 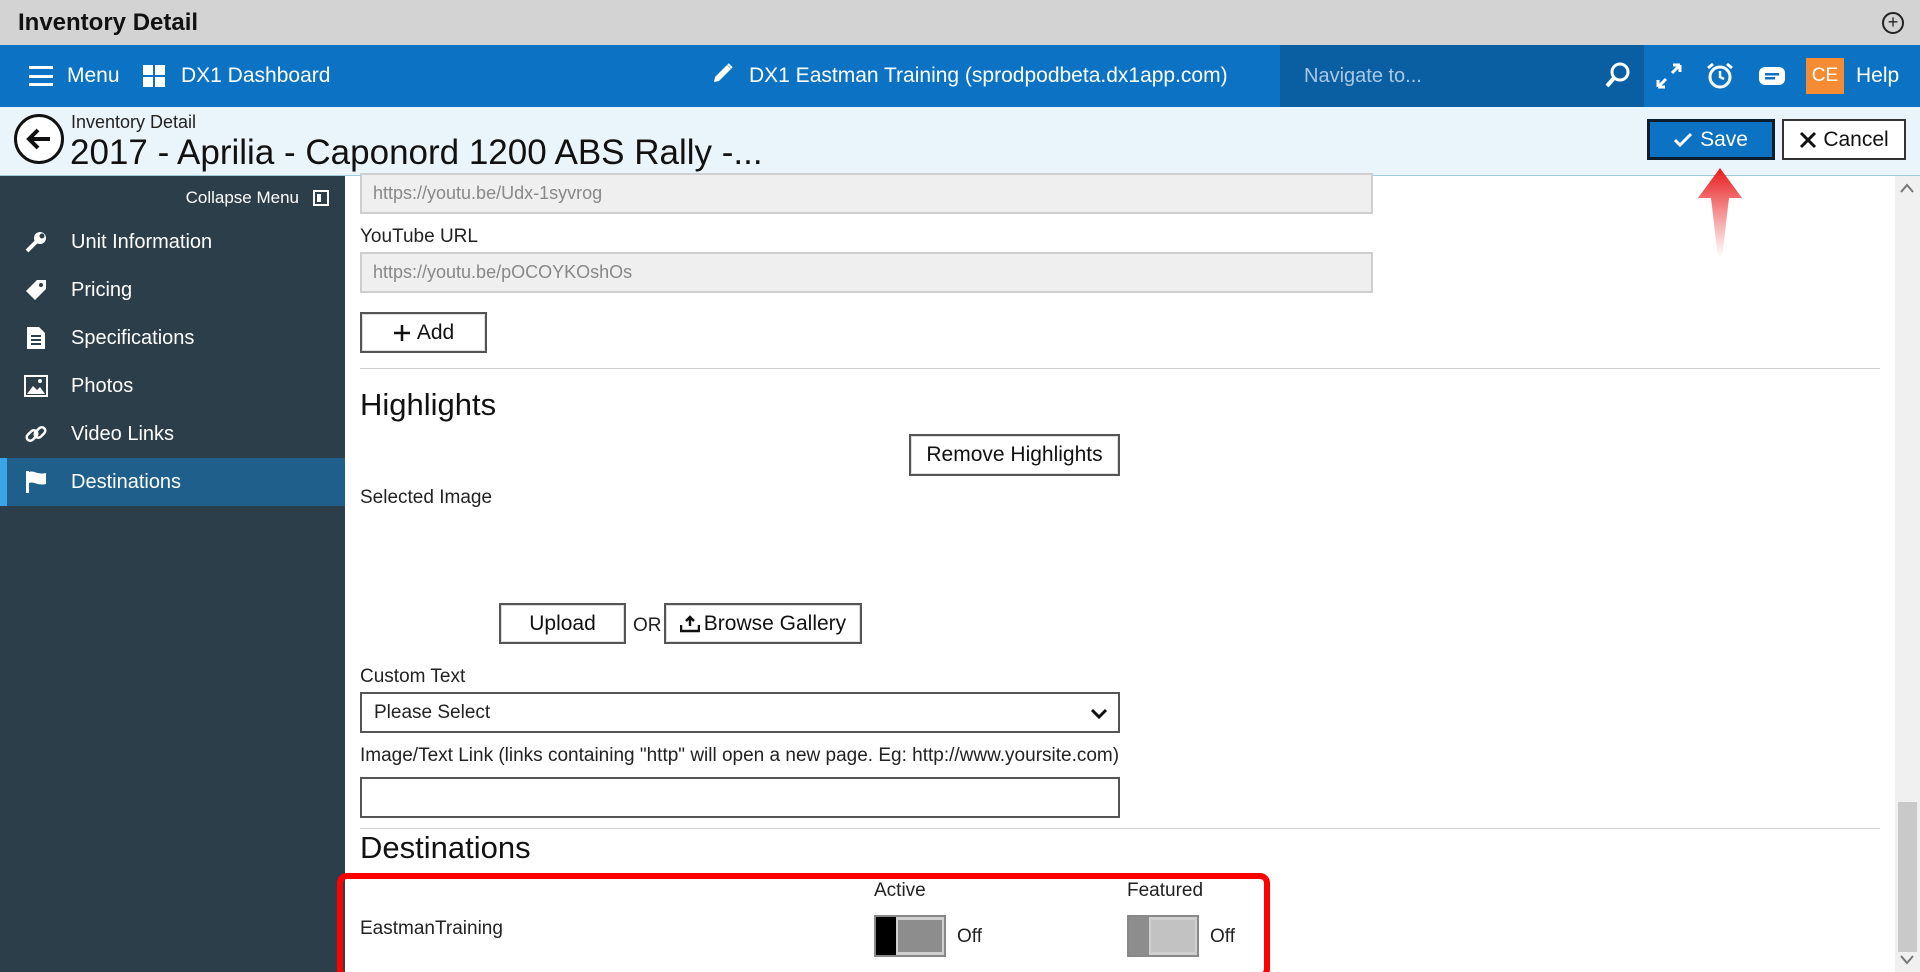 I want to click on document-icon, so click(x=36, y=338).